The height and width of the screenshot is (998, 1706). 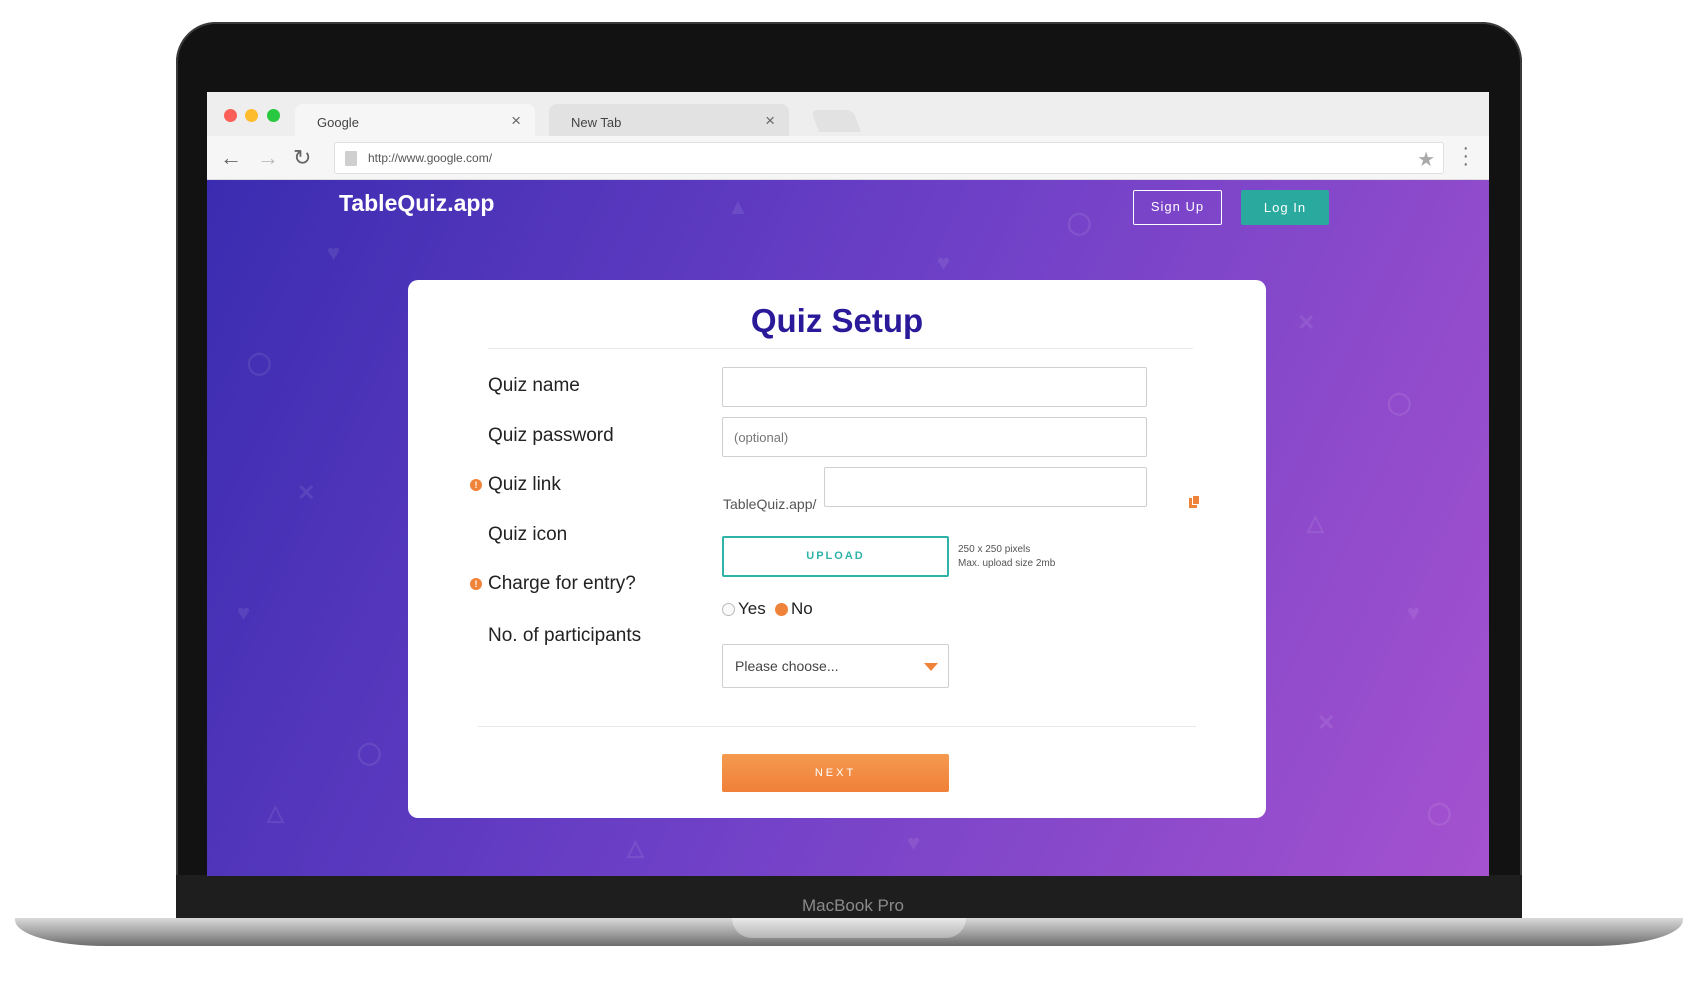 I want to click on log-in-button: Log In, so click(x=1285, y=207).